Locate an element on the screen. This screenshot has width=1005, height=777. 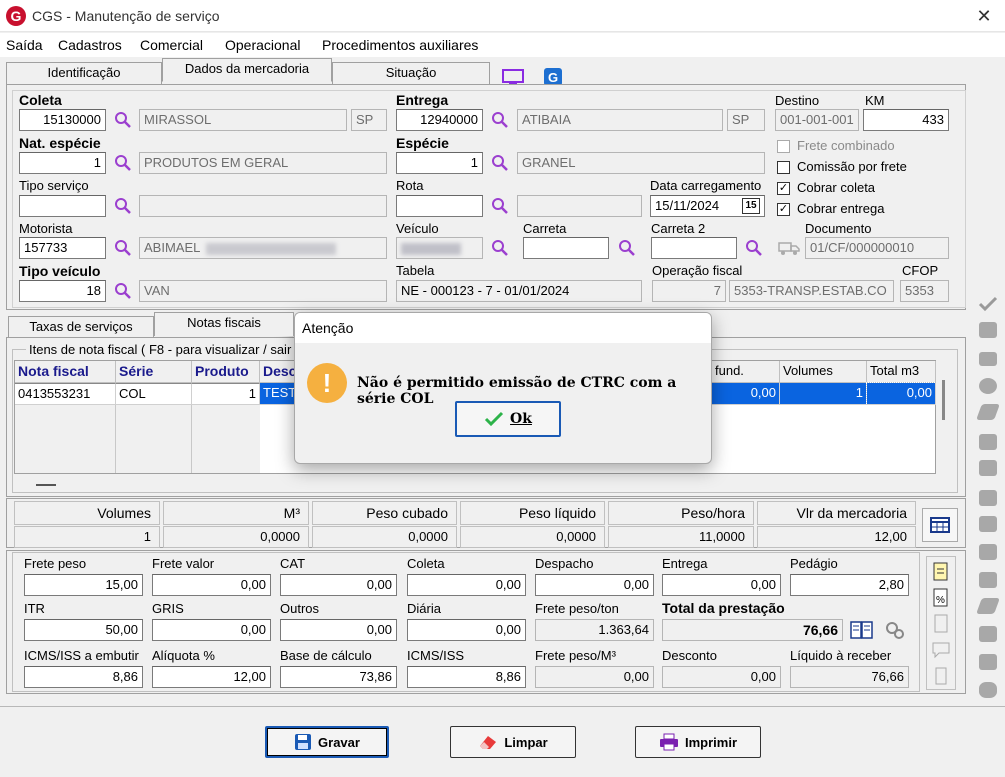
itr-input: 50,00 is located at coordinates (83, 630).